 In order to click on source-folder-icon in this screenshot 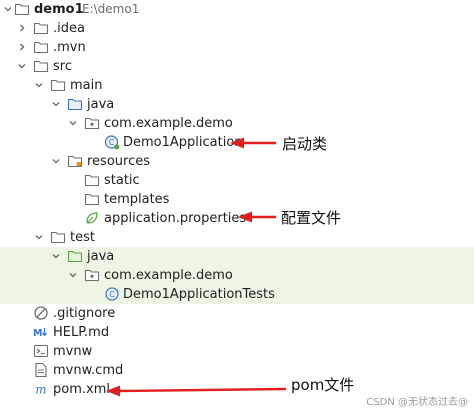, I will do `click(75, 104)`.